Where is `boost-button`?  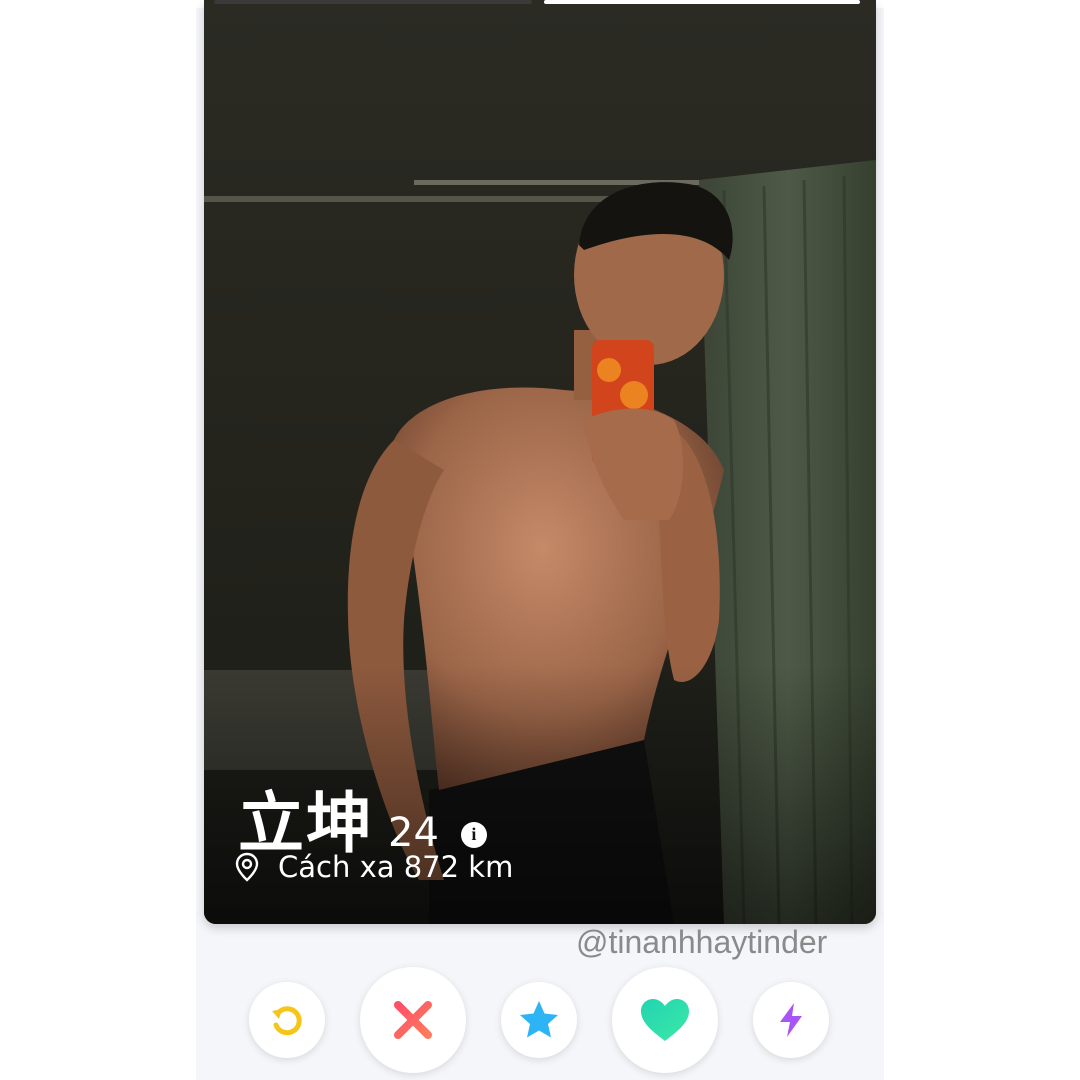 boost-button is located at coordinates (791, 1020).